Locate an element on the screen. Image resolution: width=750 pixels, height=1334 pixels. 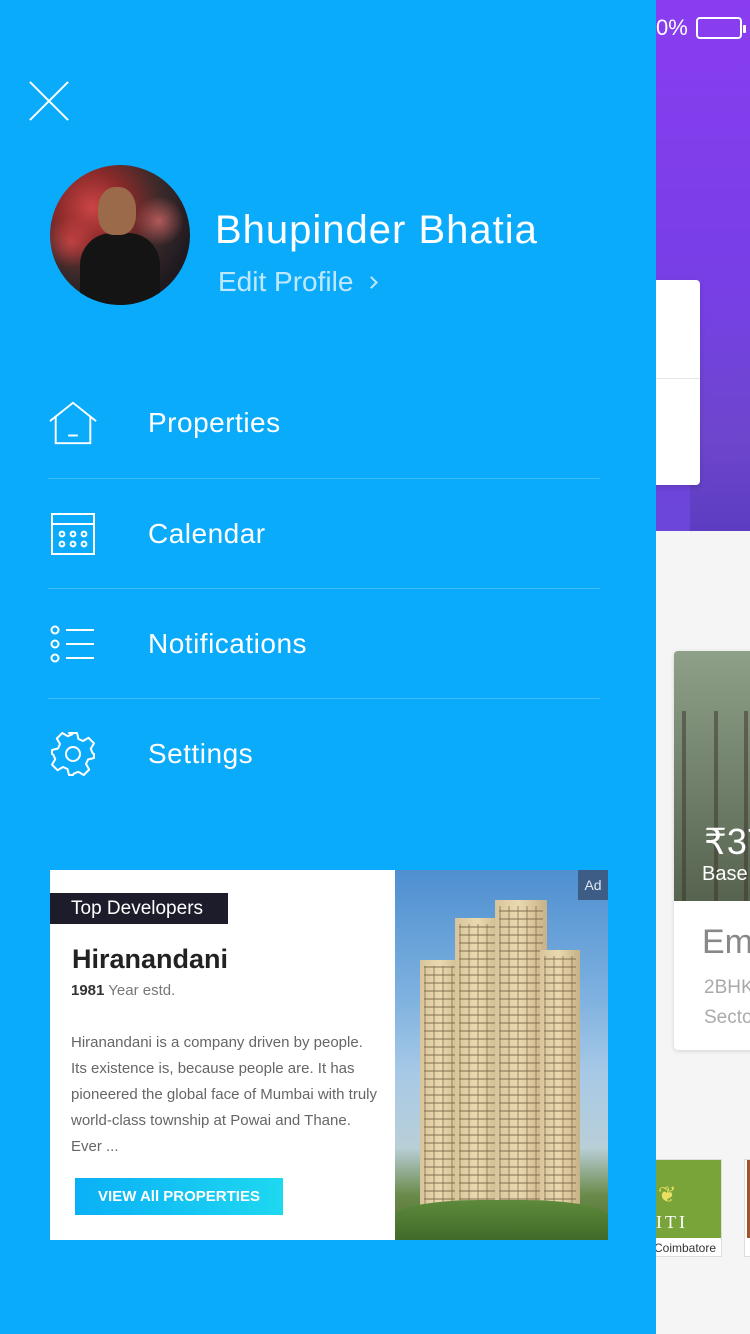
developer-city: Coimbatore is located at coordinates (685, 1248).